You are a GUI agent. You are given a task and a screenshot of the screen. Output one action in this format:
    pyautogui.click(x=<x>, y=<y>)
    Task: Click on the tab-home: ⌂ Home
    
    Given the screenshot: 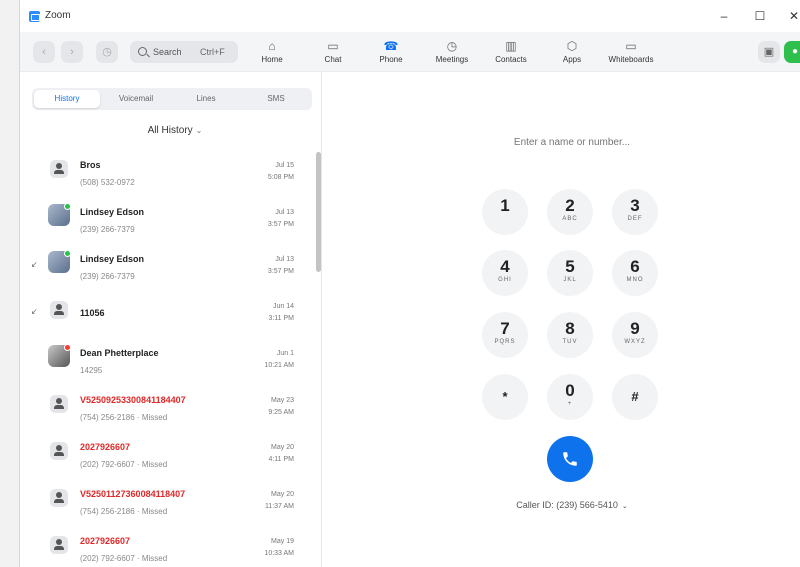 What is the action you would take?
    pyautogui.click(x=272, y=53)
    